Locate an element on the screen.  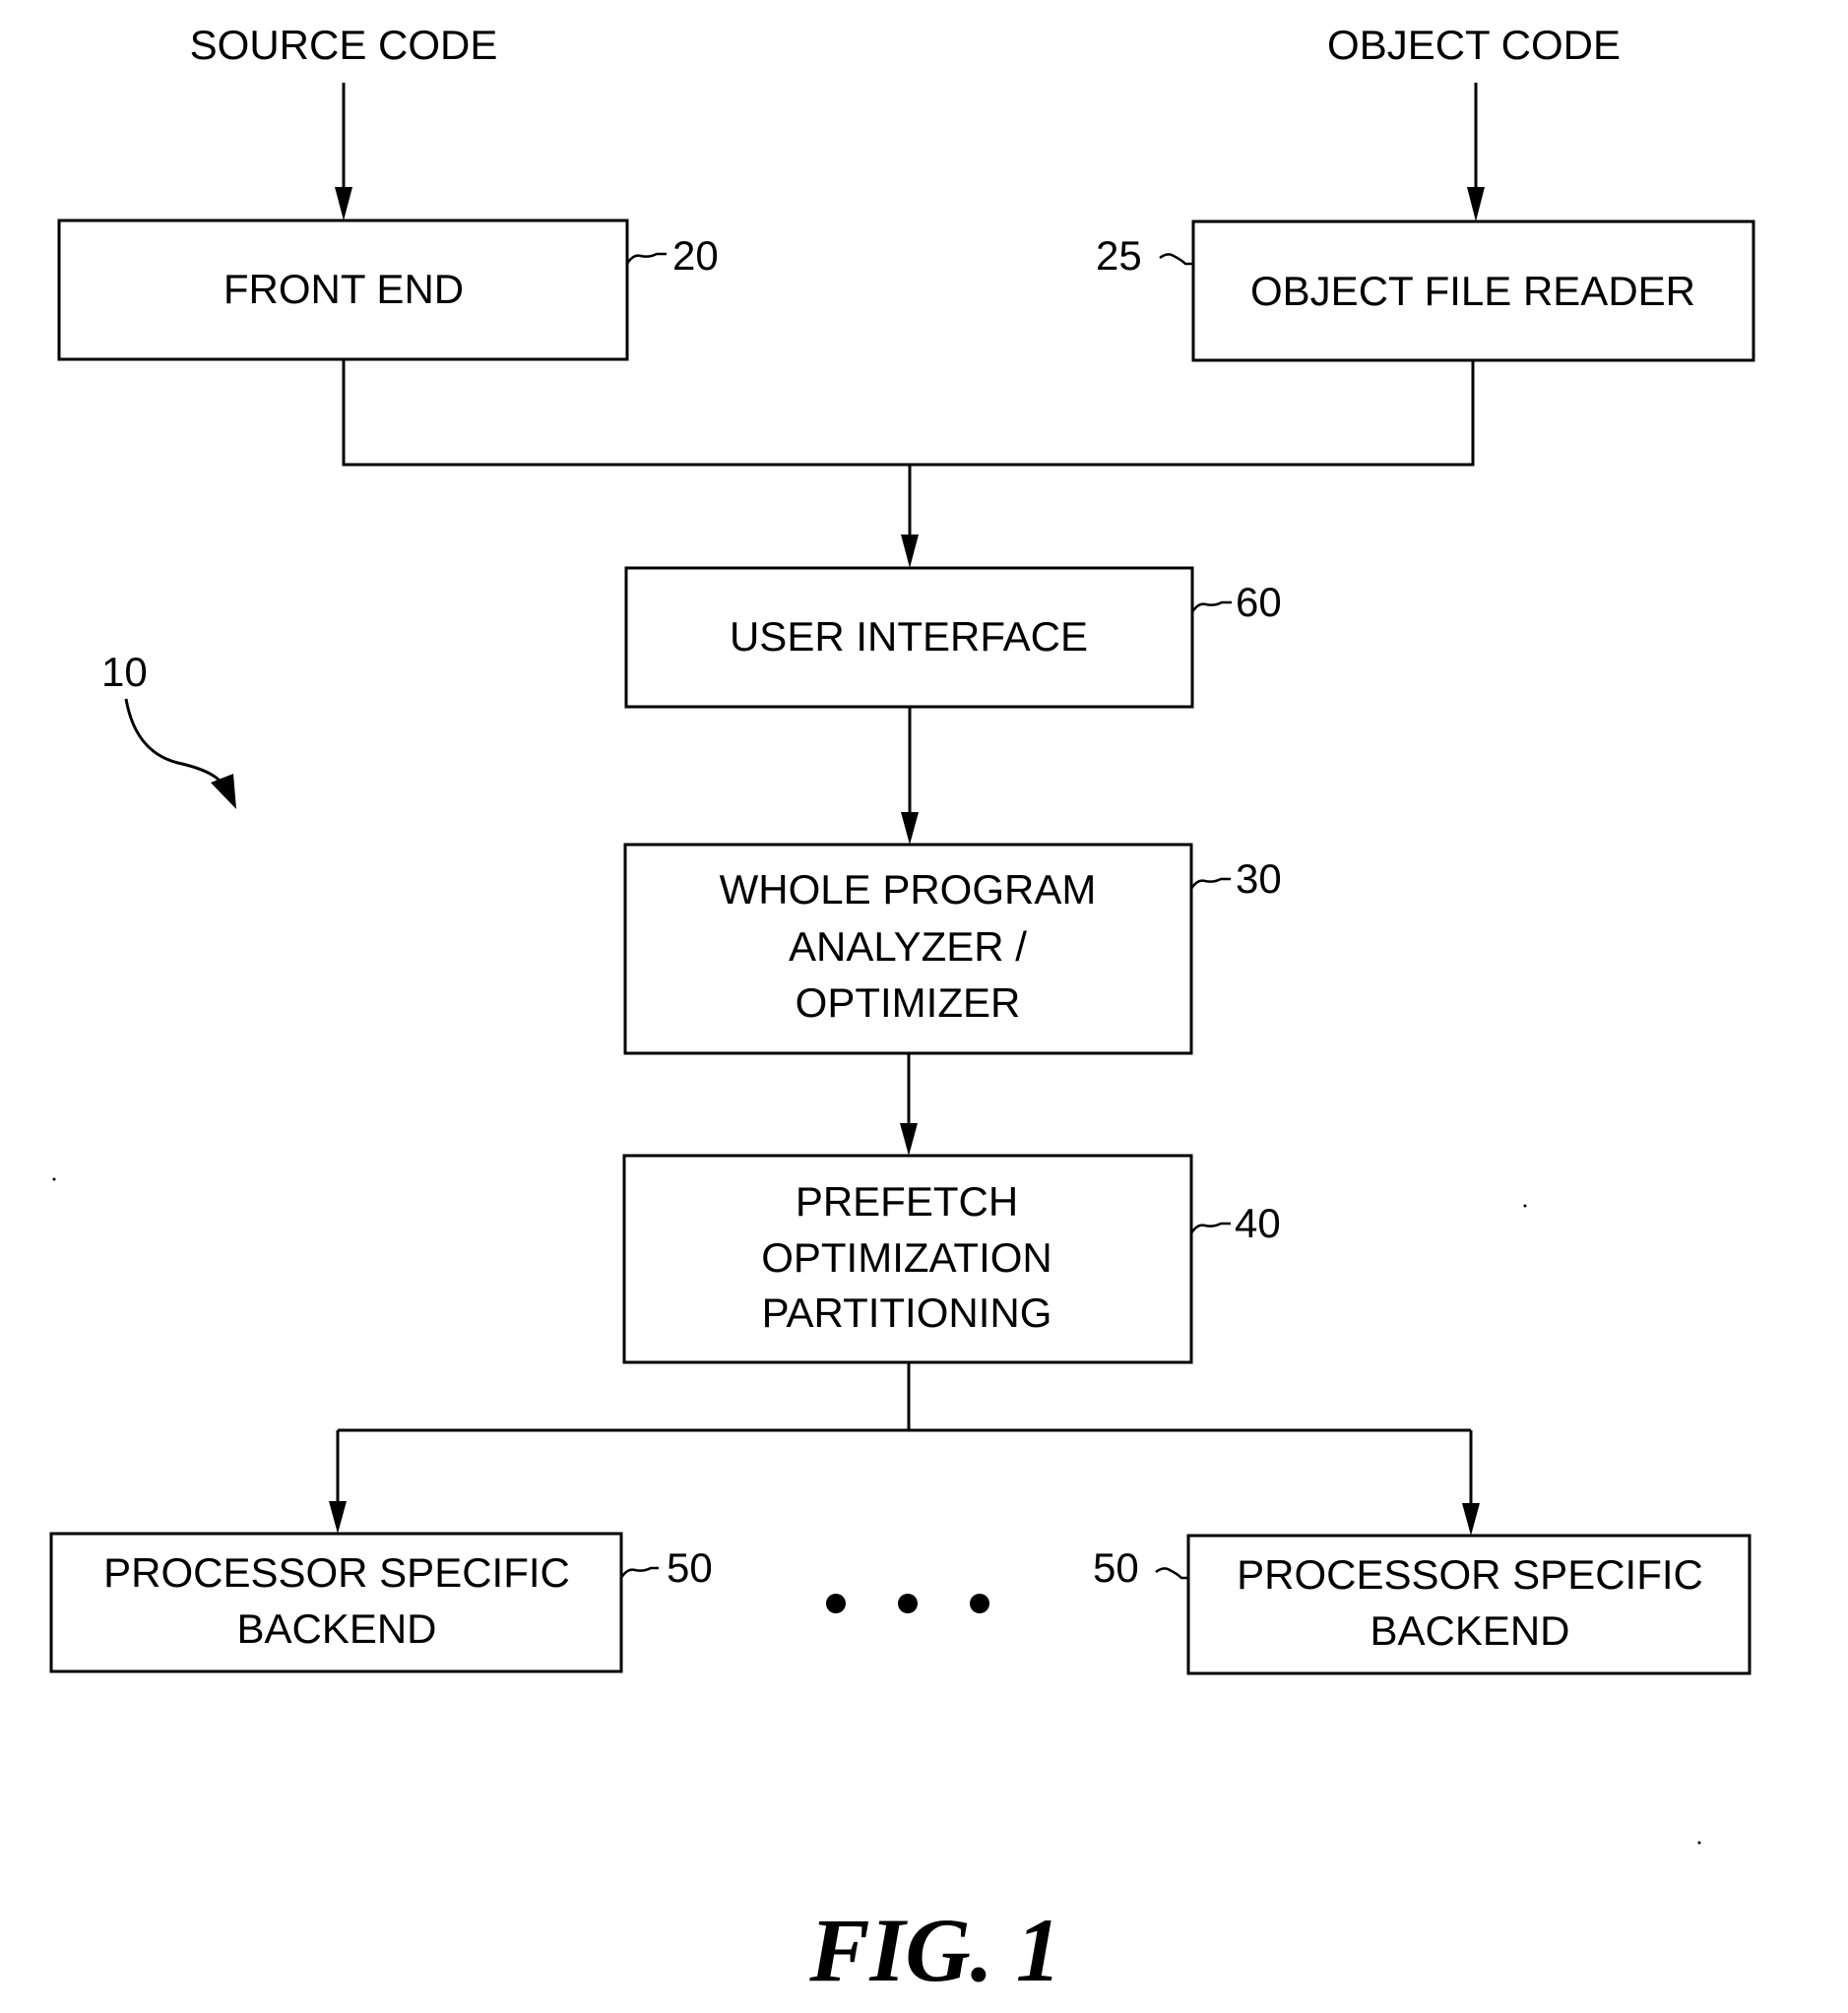
user-interface-block: USER INTERFACE is located at coordinates (909, 637).